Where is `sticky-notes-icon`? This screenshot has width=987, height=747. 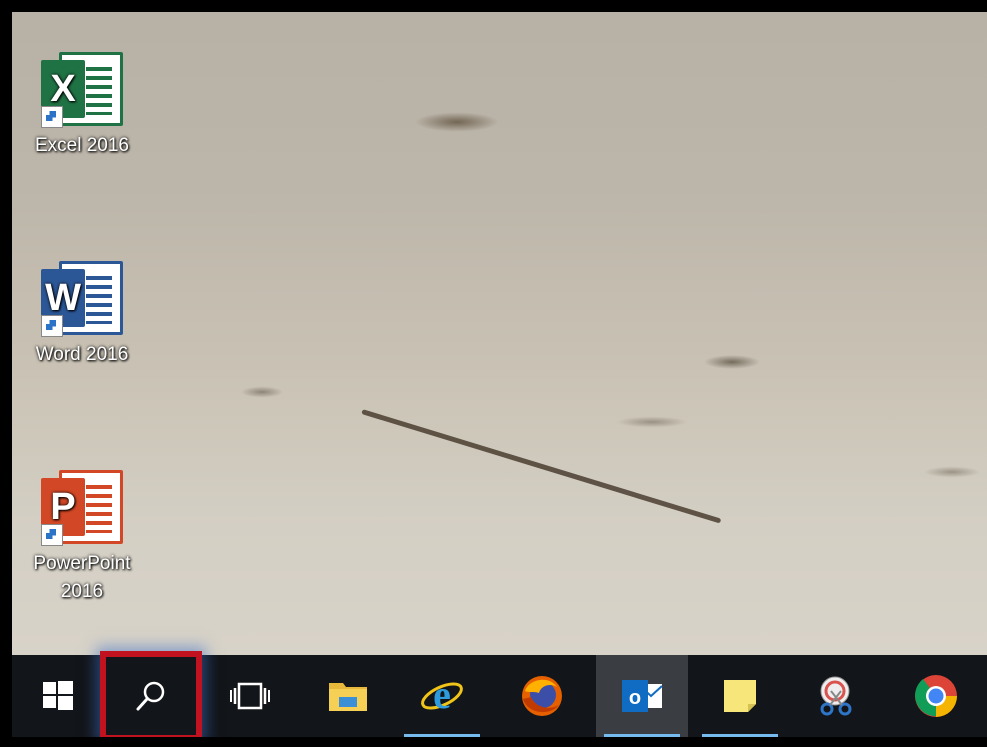
sticky-notes-icon is located at coordinates (740, 696).